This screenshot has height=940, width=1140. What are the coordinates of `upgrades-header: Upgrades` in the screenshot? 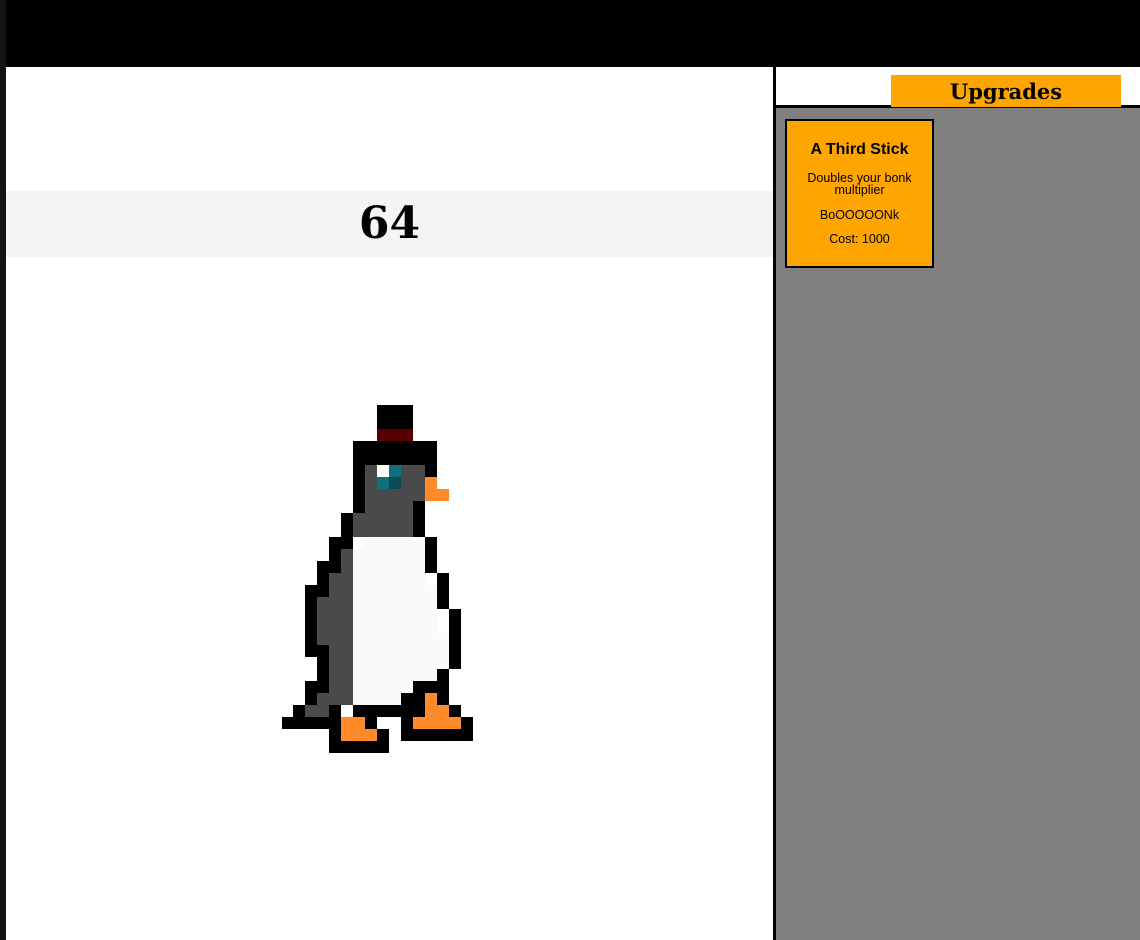 It's located at (958, 87).